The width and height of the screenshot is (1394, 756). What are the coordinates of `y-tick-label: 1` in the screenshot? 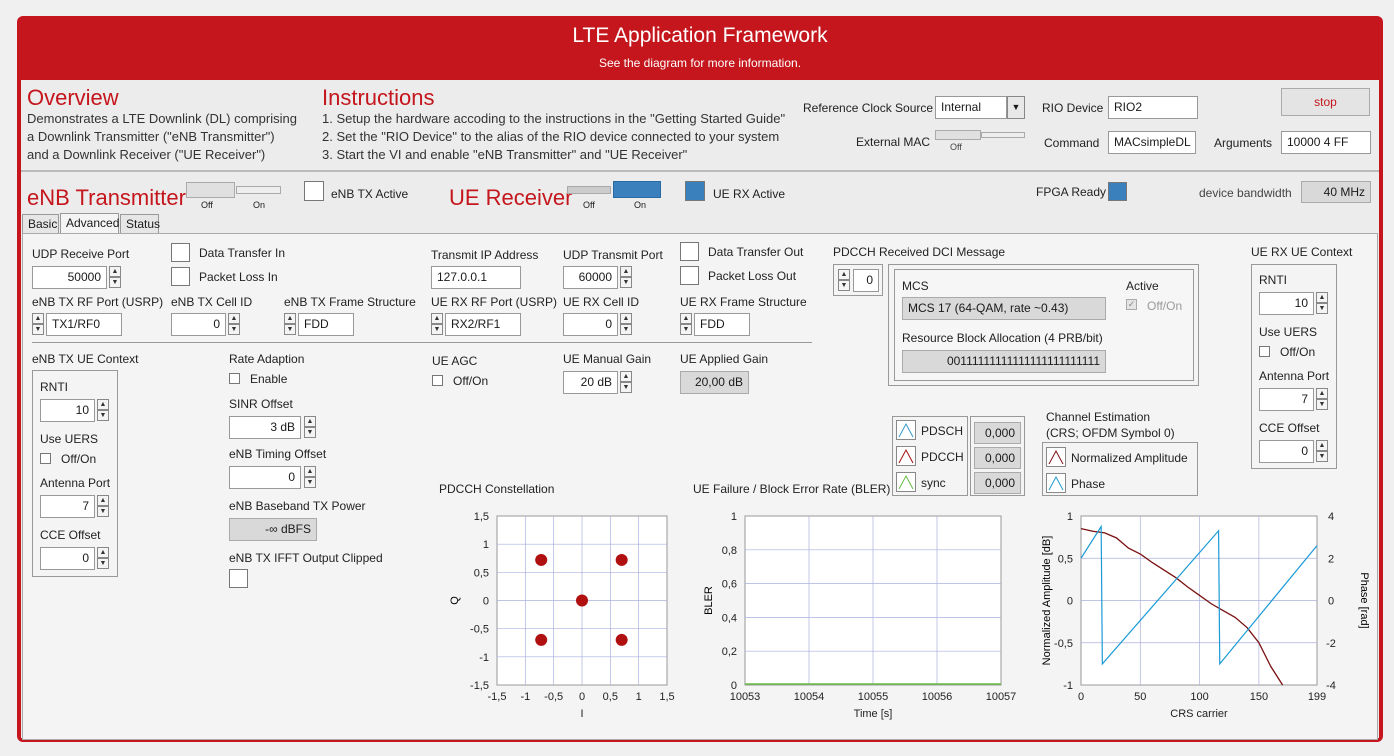 It's located at (1070, 517).